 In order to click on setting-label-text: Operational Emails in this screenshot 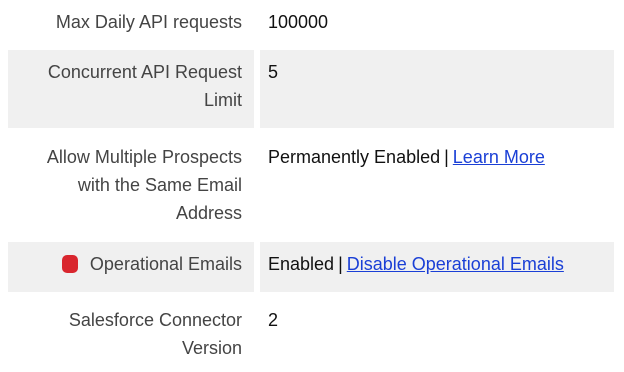, I will do `click(165, 264)`.